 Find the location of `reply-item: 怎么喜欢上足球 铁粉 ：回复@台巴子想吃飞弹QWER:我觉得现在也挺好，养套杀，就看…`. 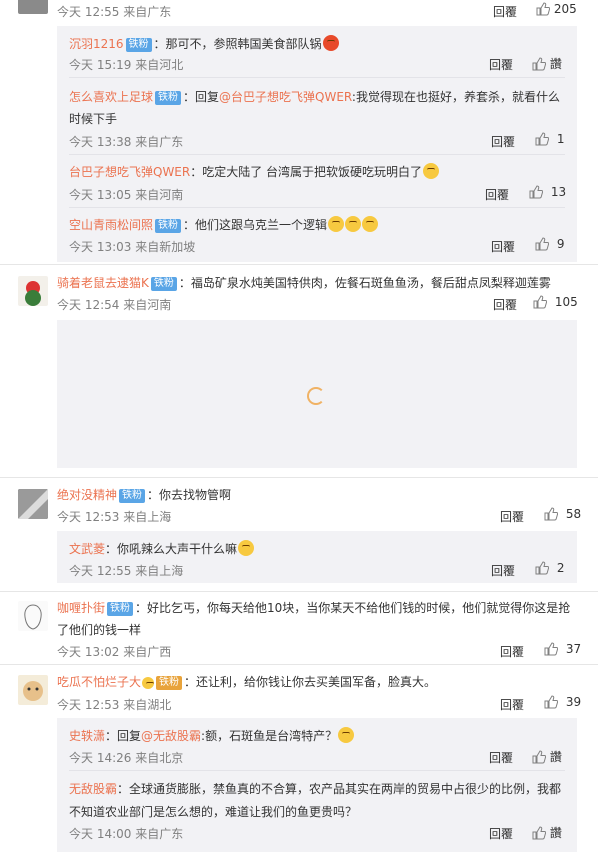

reply-item: 怎么喜欢上足球 铁粉 ：回复@台巴子想吃飞弹QWER:我觉得现在也挺好，养套杀，就看… is located at coordinates (314, 96).